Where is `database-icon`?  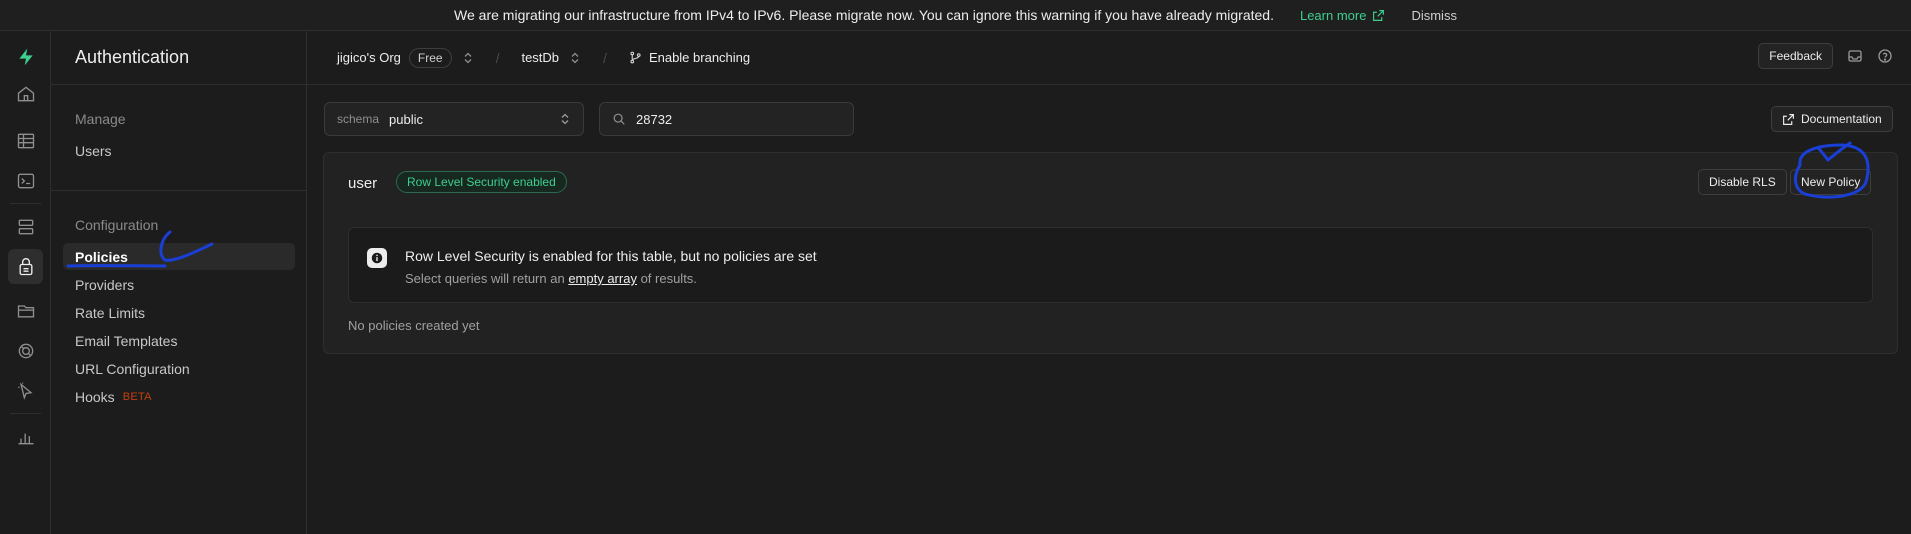 database-icon is located at coordinates (25, 226).